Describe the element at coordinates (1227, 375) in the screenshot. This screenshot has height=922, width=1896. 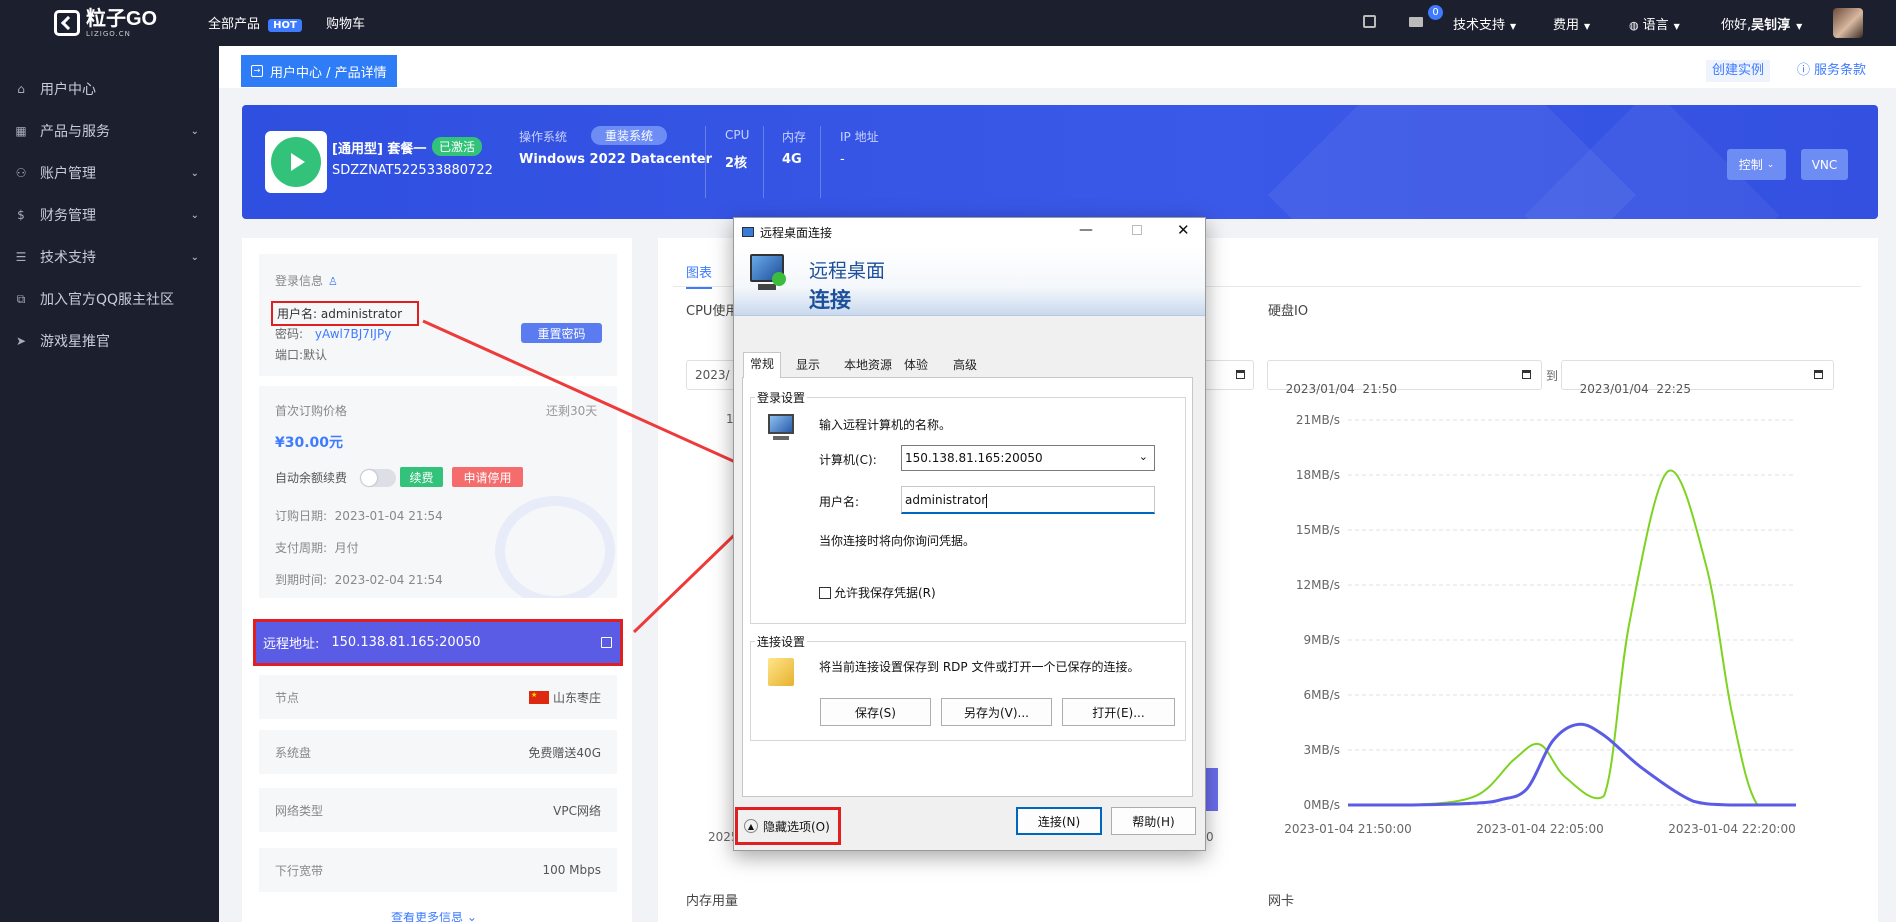
I see `date-to-input-mid` at that location.